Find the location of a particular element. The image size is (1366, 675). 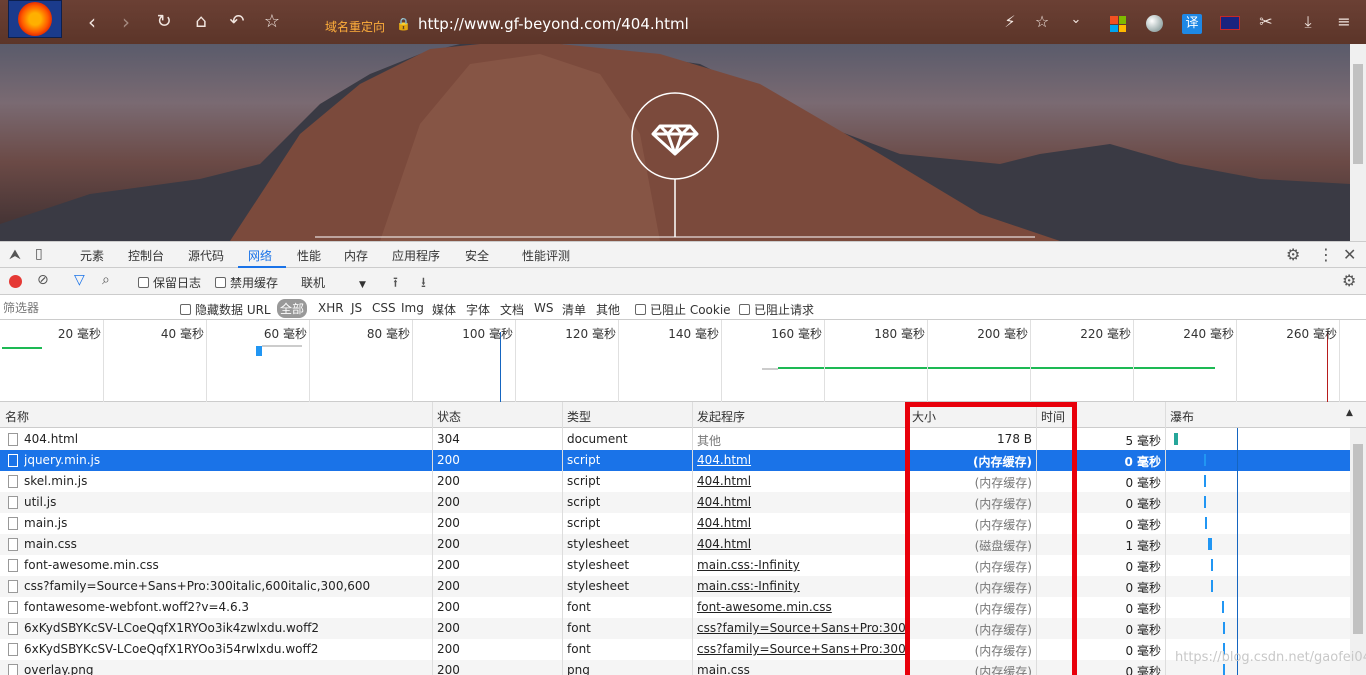

type-filter-img: Img is located at coordinates (412, 308).